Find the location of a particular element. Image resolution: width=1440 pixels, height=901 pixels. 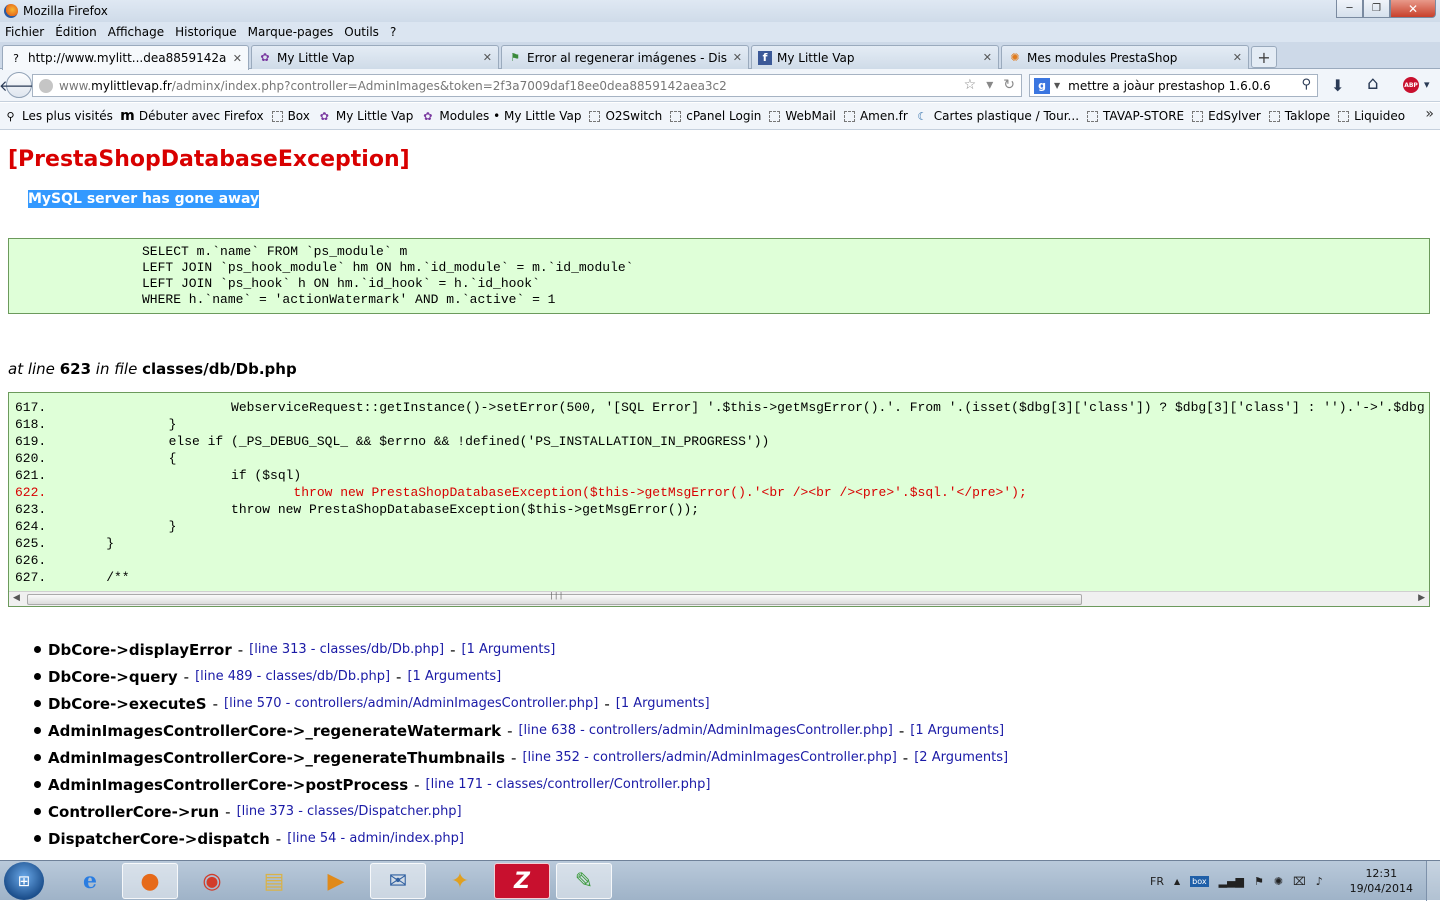

menu-edition: Édition is located at coordinates (76, 32).